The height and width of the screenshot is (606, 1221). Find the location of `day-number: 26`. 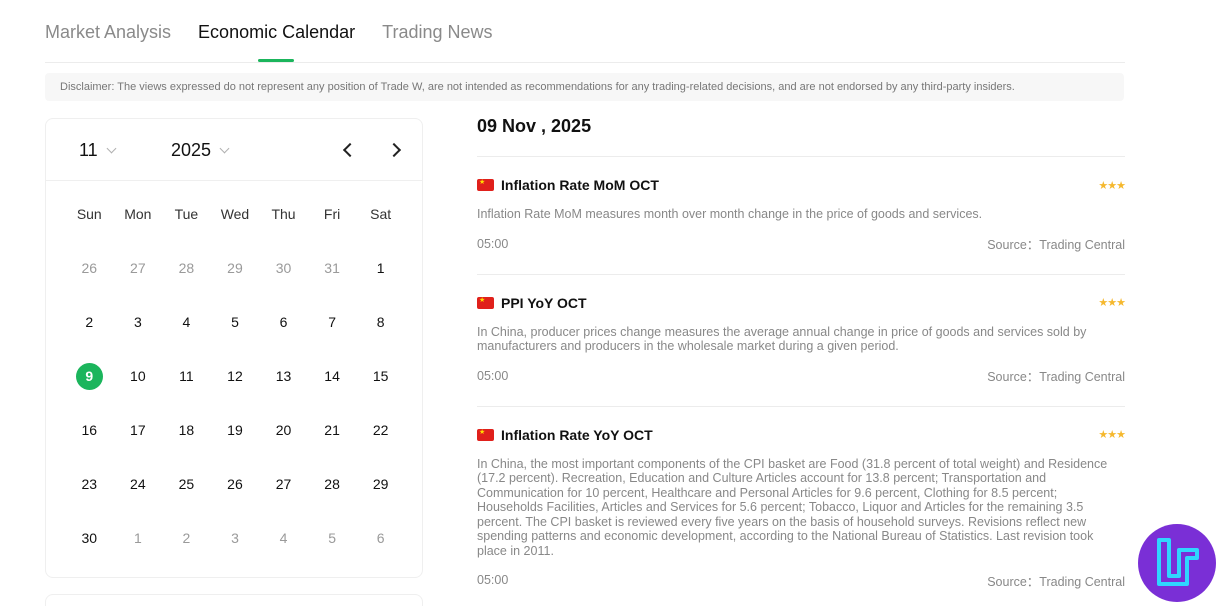

day-number: 26 is located at coordinates (89, 268).